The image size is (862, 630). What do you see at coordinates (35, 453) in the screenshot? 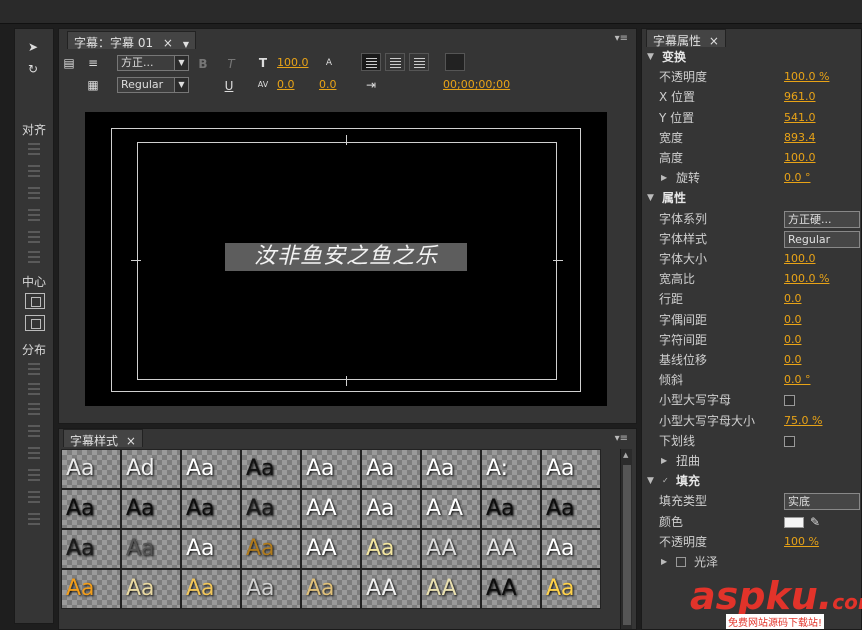
I see `distribute-top-icon` at bounding box center [35, 453].